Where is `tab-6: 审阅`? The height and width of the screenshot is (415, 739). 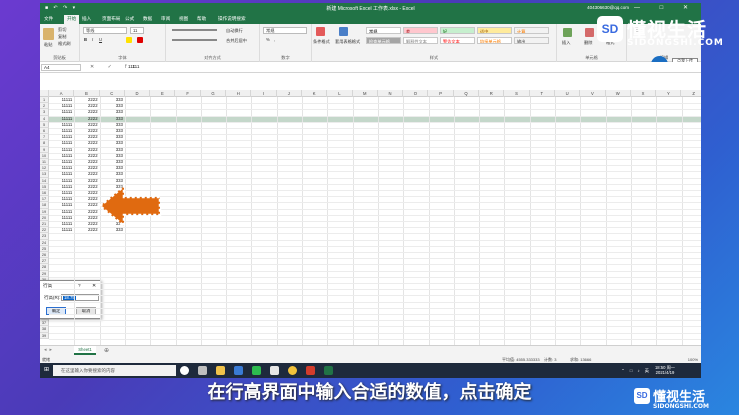
tab-6: 审阅 is located at coordinates (165, 19).